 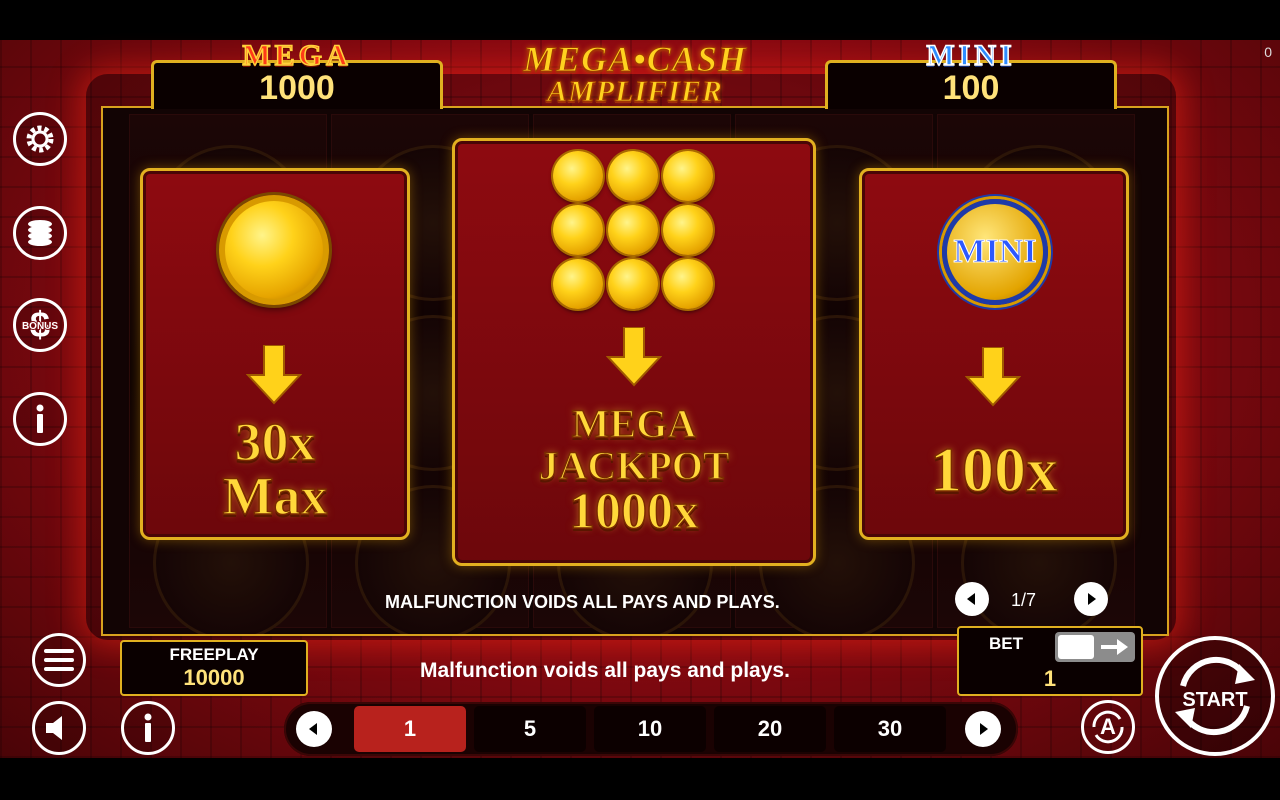 I want to click on gear-icon, so click(x=40, y=139).